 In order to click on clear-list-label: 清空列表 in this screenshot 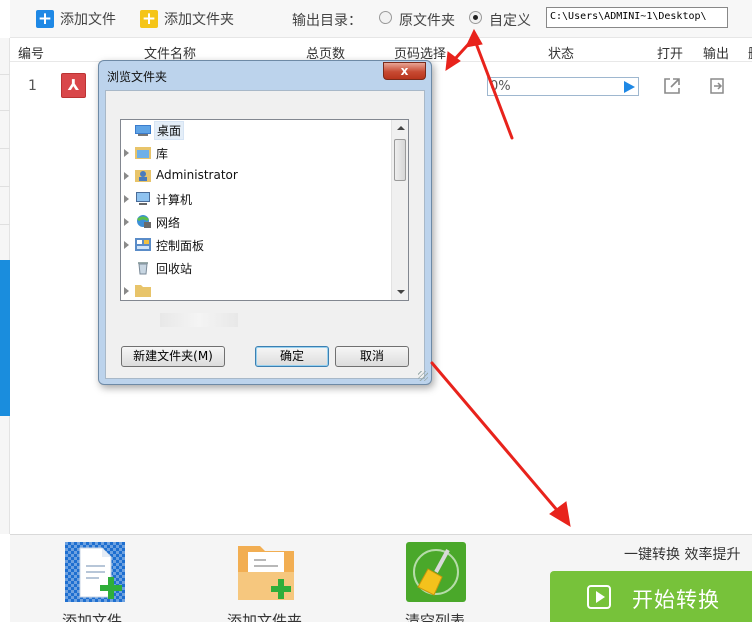, I will do `click(435, 616)`.